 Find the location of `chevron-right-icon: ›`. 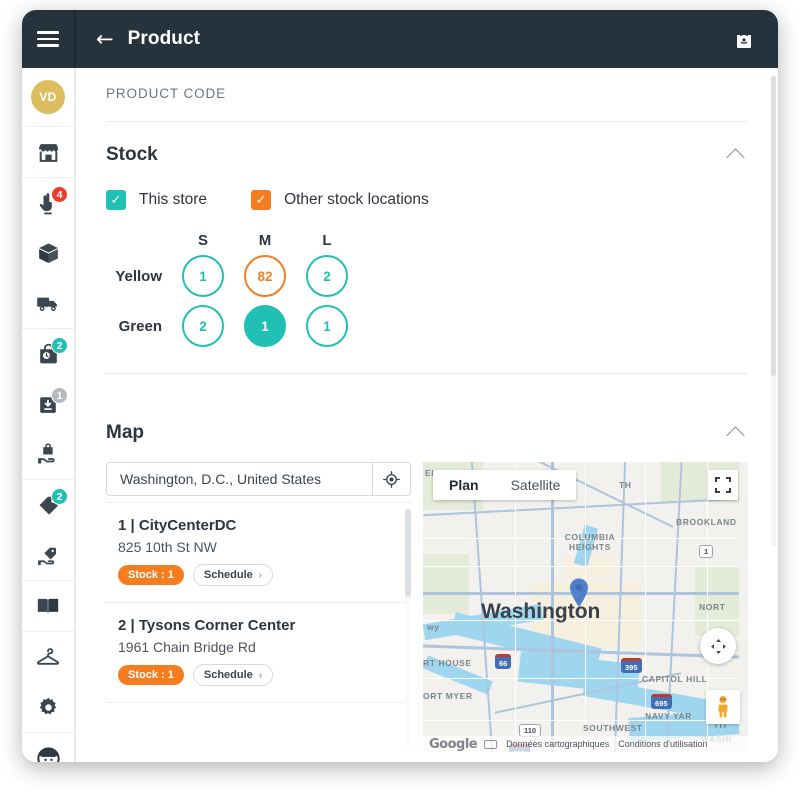

chevron-right-icon: › is located at coordinates (260, 675).